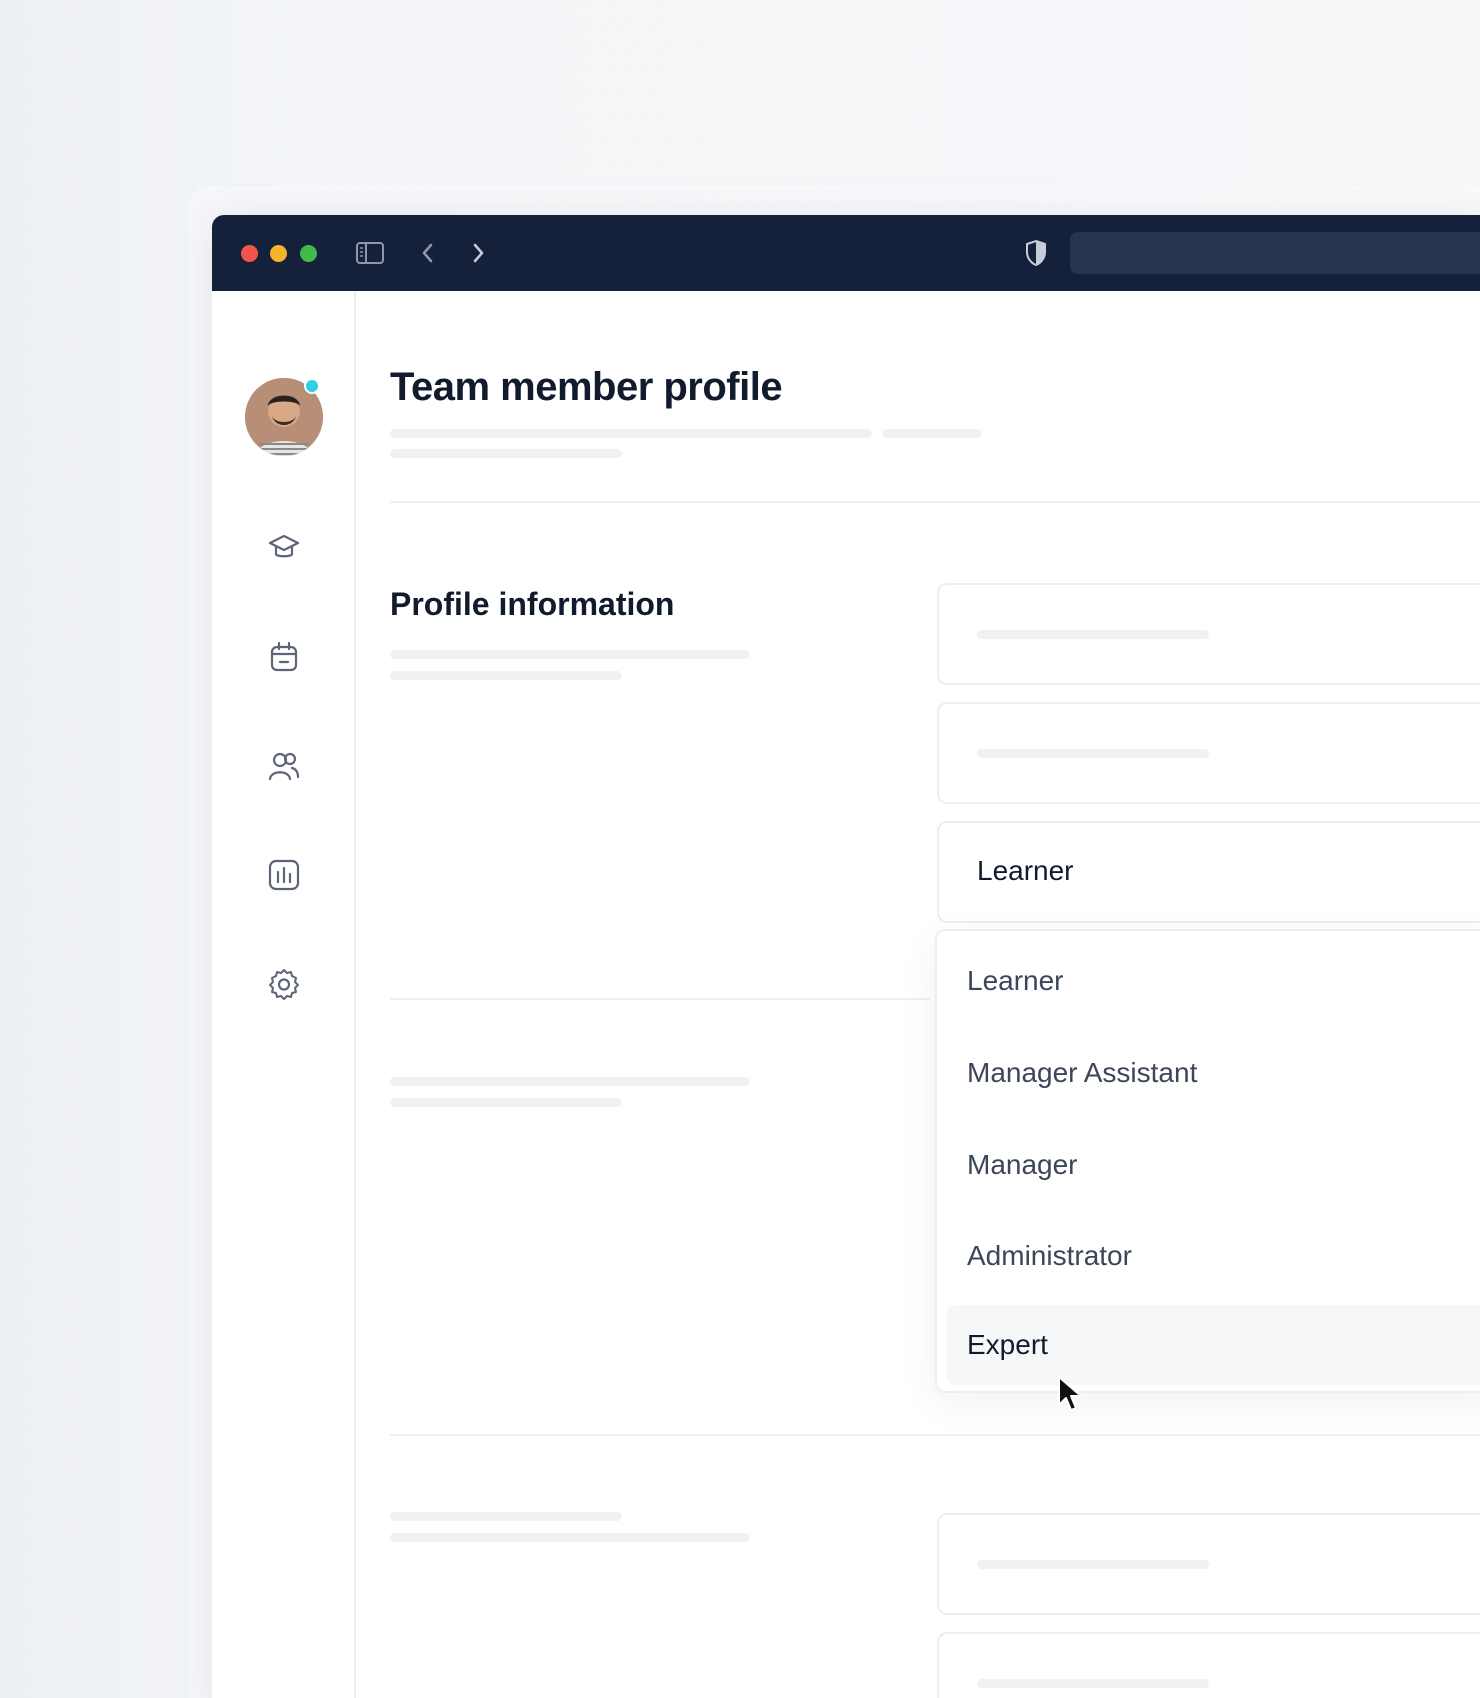 Image resolution: width=1480 pixels, height=1698 pixels. What do you see at coordinates (1213, 1073) in the screenshot?
I see `role-option-manager-assistant: Manager Assistant` at bounding box center [1213, 1073].